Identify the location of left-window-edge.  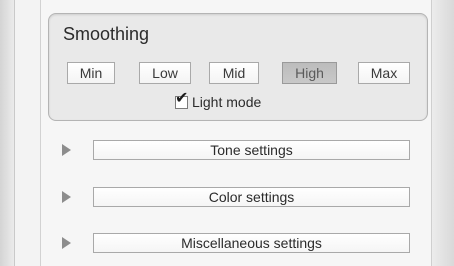
(7, 133).